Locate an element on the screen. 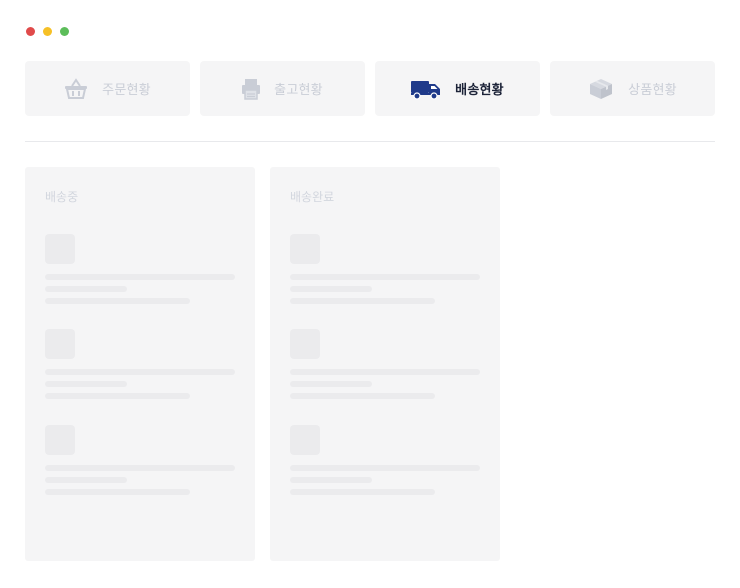  tab-products-label: 상품현황 is located at coordinates (652, 90).